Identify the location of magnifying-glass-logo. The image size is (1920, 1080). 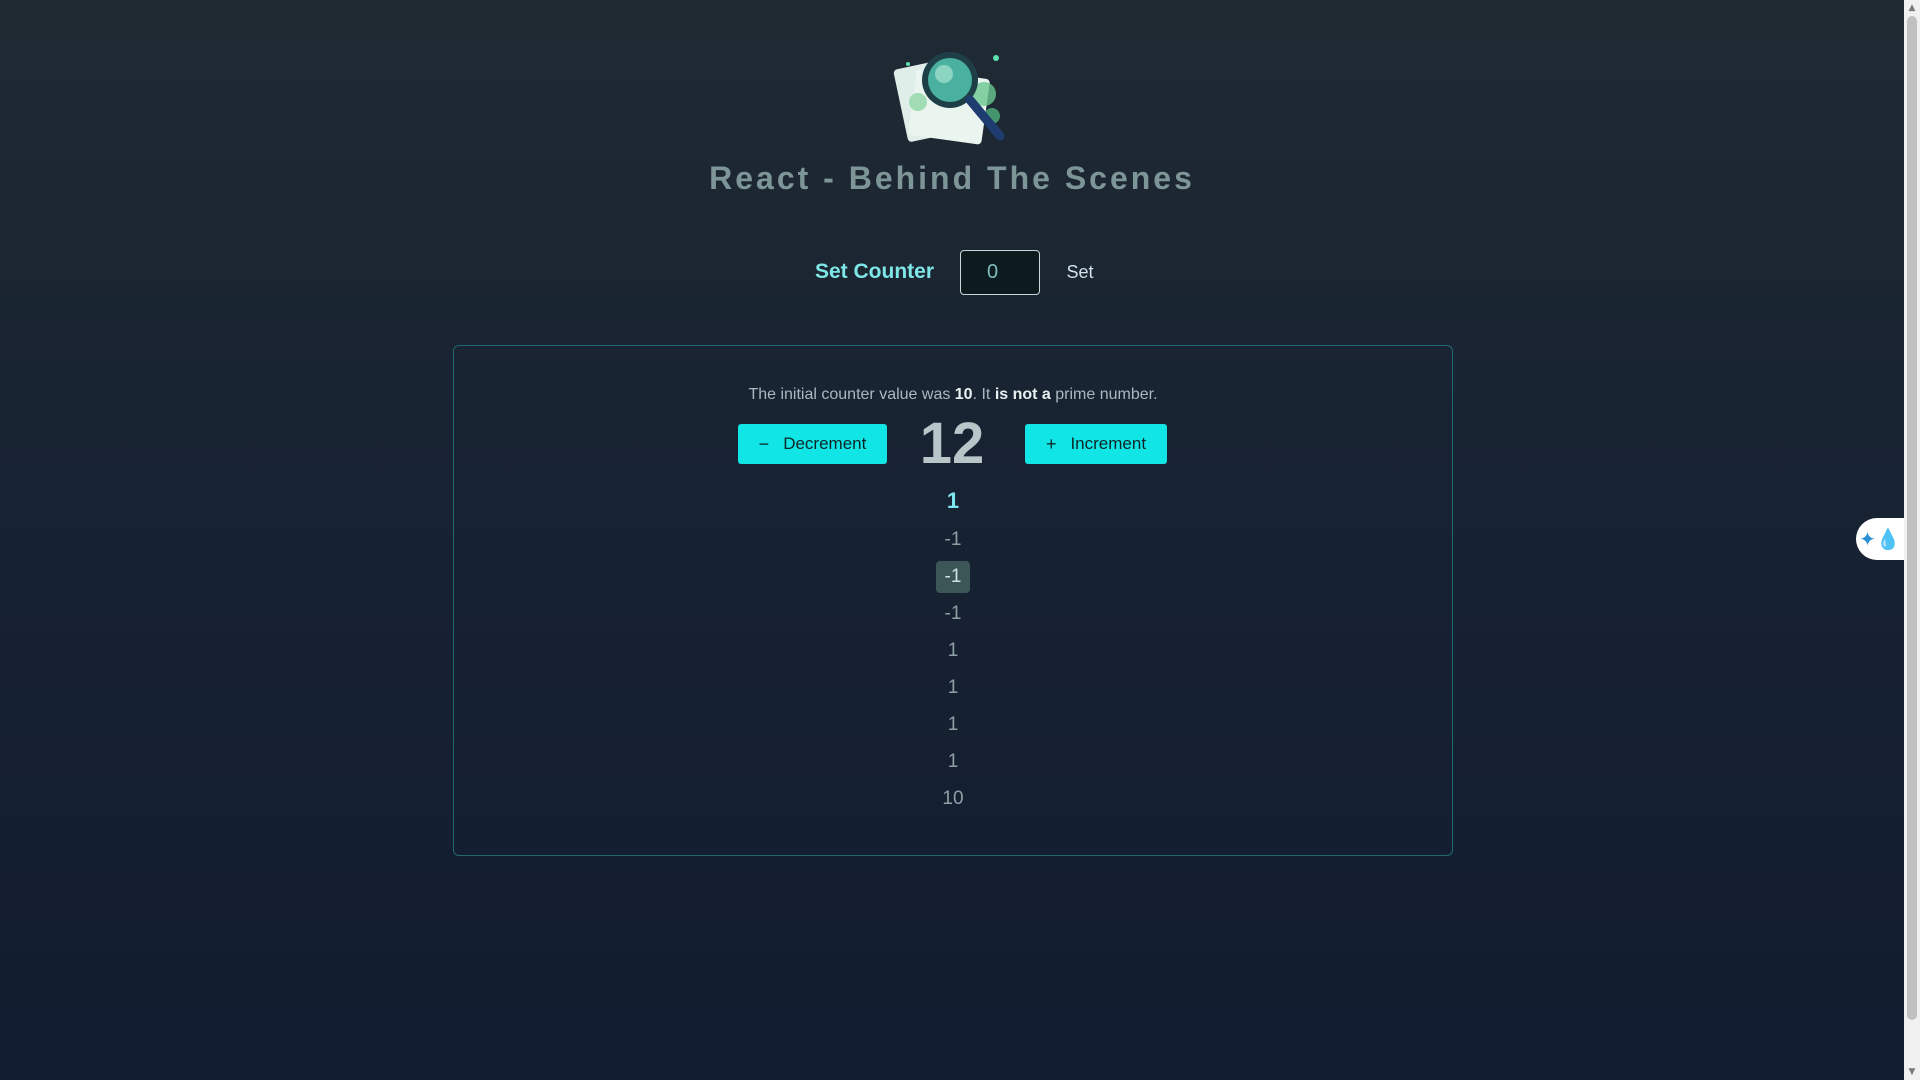
(949, 98).